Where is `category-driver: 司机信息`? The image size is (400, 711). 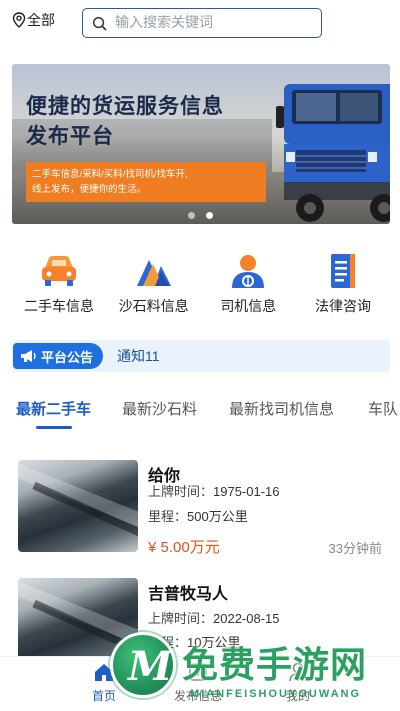 category-driver: 司机信息 is located at coordinates (248, 287).